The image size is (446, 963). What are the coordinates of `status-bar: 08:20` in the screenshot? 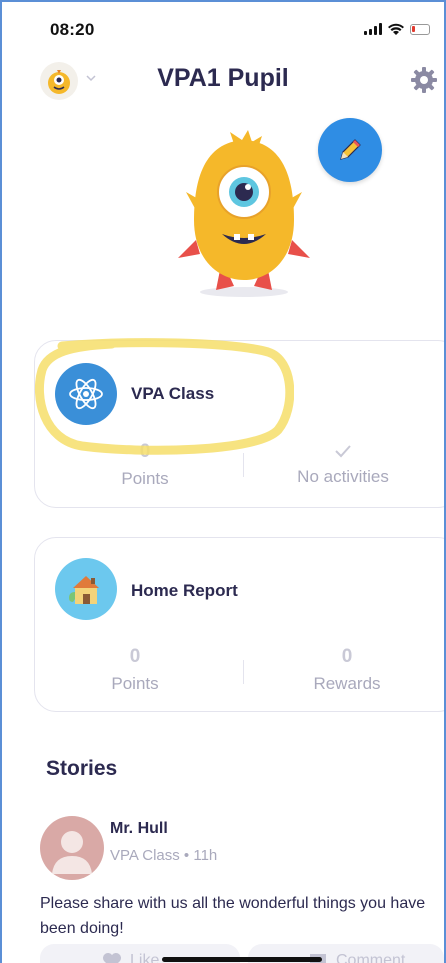 It's located at (240, 31).